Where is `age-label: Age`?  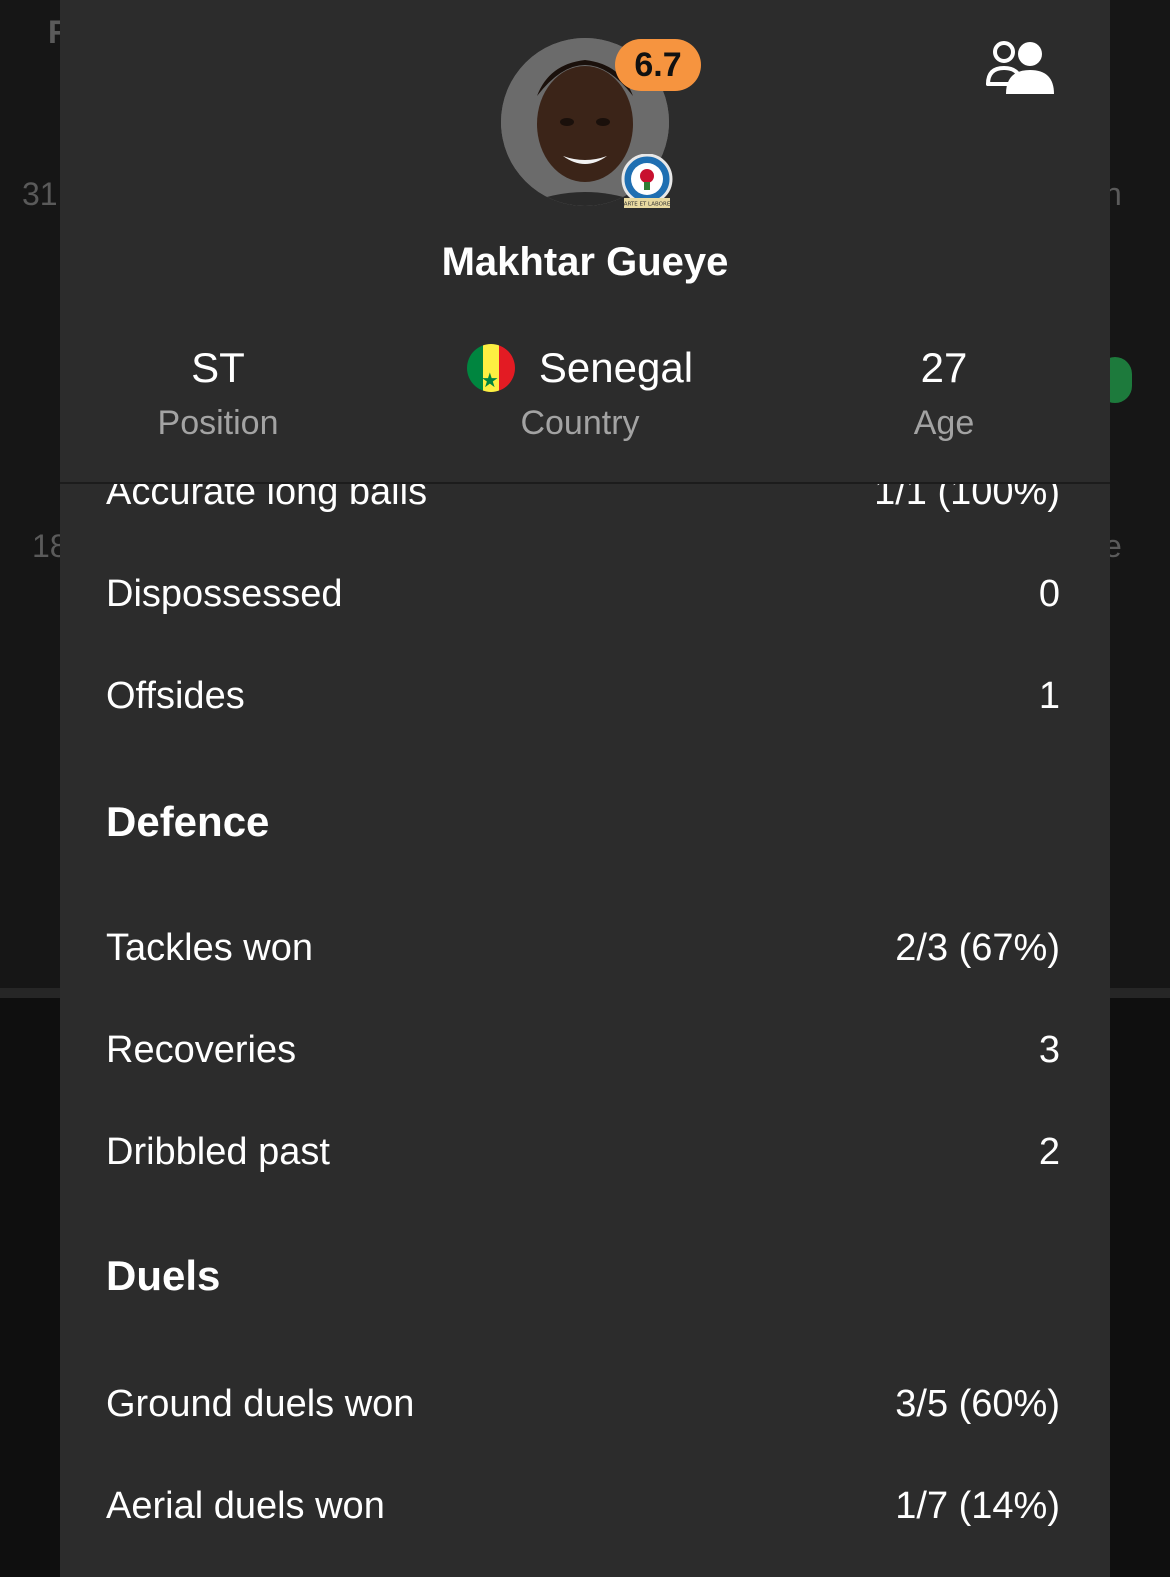
age-label: Age is located at coordinates (944, 423).